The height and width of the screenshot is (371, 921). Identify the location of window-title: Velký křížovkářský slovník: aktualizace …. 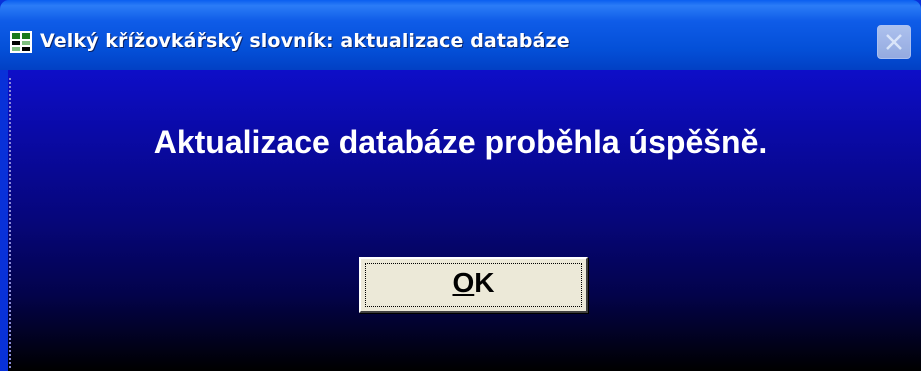
(305, 41).